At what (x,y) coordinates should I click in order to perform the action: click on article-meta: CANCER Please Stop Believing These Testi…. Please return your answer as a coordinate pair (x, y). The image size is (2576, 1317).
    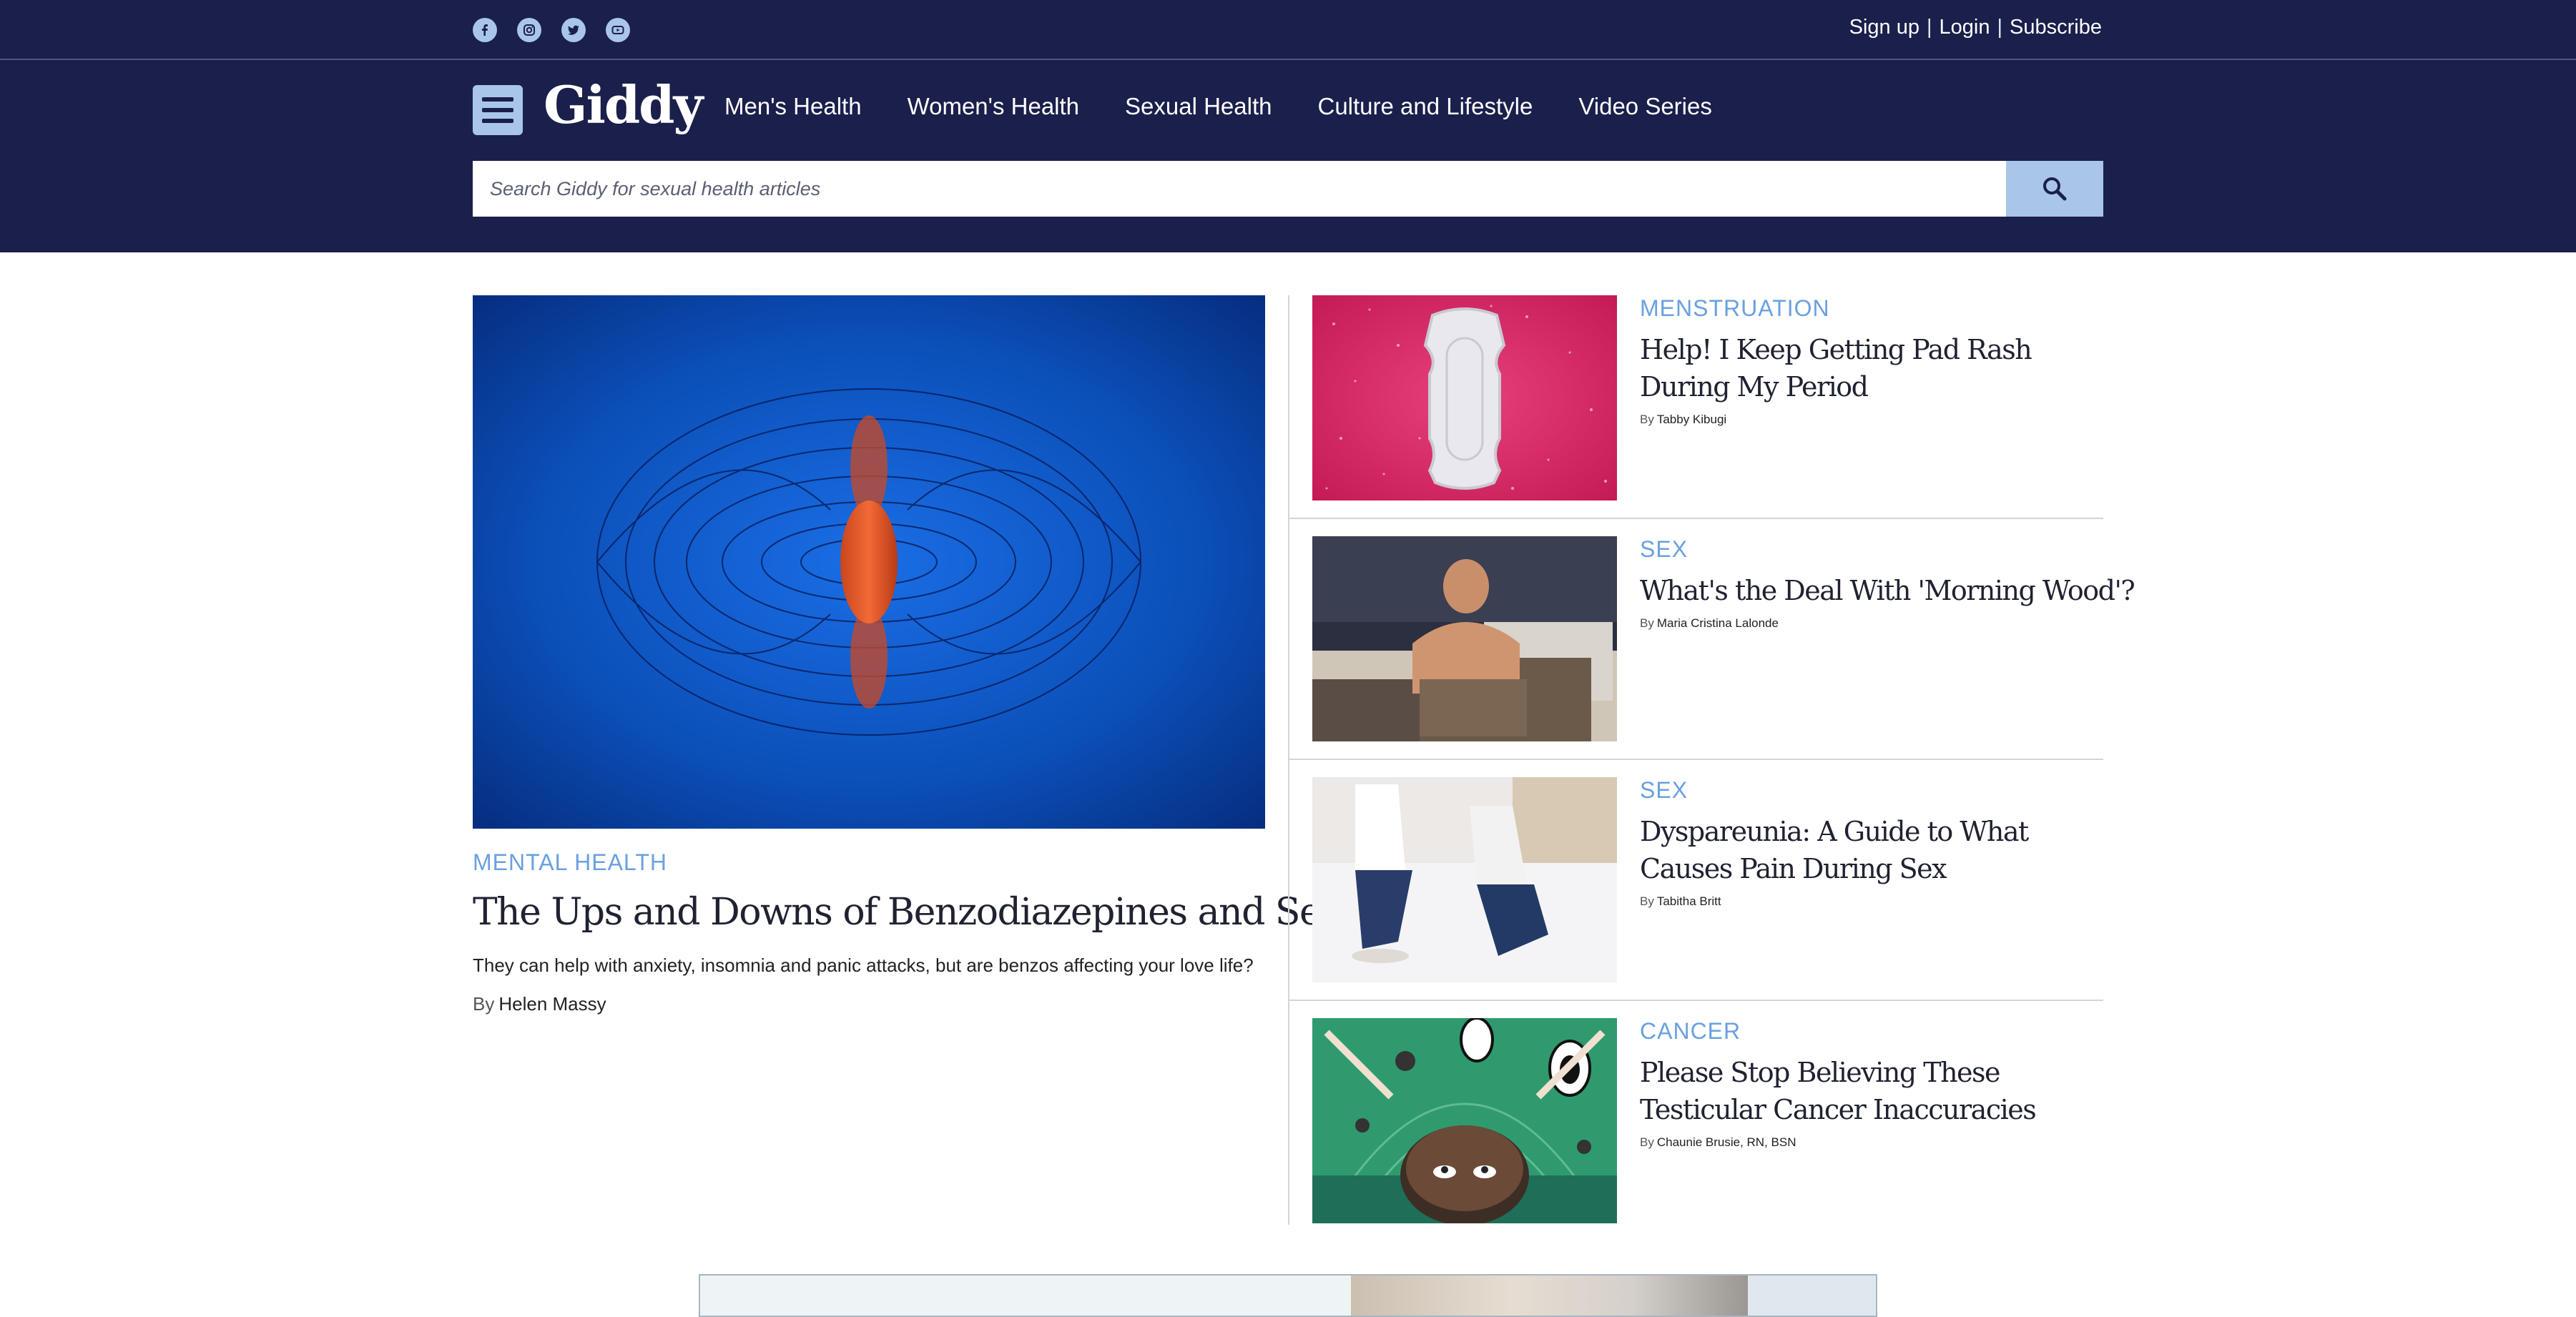
    Looking at the image, I should click on (1873, 1084).